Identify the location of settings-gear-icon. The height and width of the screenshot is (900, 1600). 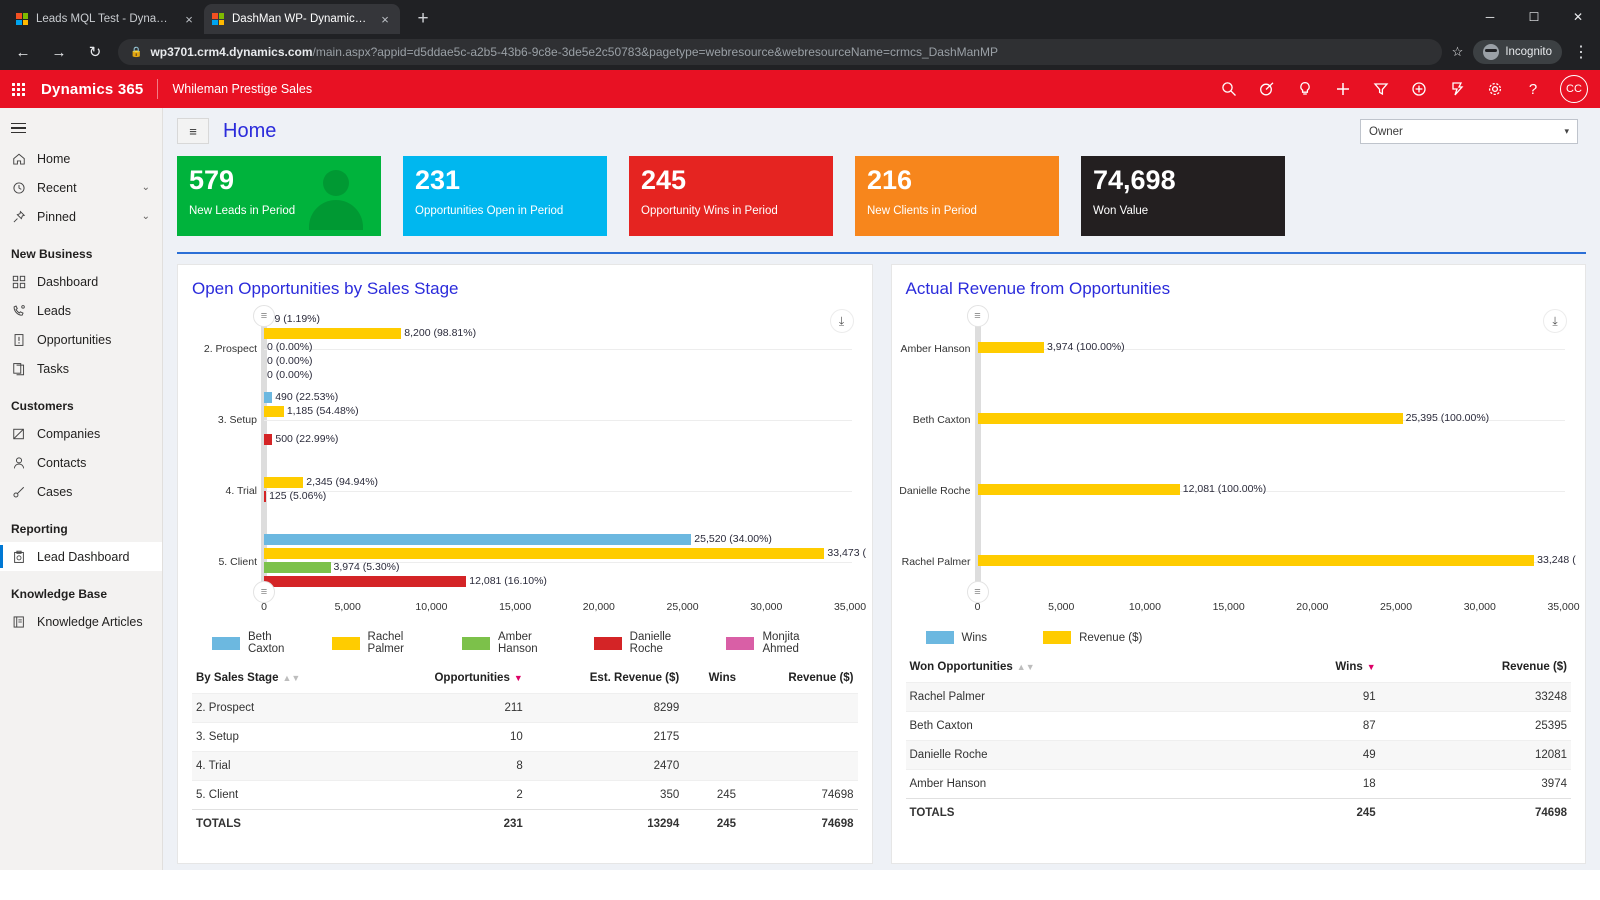
(1495, 89).